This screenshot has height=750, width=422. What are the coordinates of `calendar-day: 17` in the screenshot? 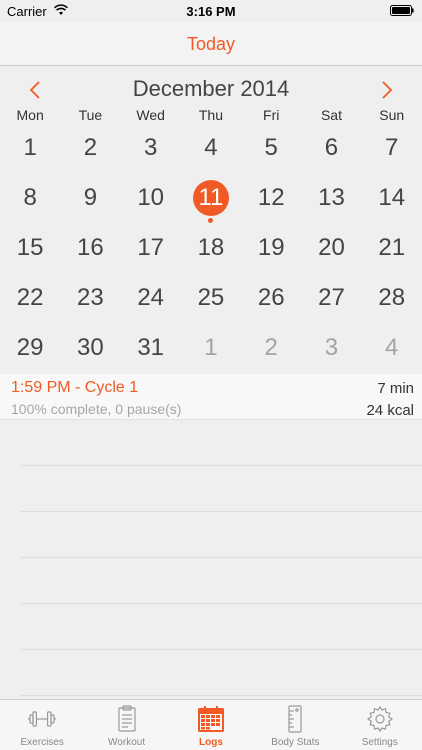 It's located at (151, 249).